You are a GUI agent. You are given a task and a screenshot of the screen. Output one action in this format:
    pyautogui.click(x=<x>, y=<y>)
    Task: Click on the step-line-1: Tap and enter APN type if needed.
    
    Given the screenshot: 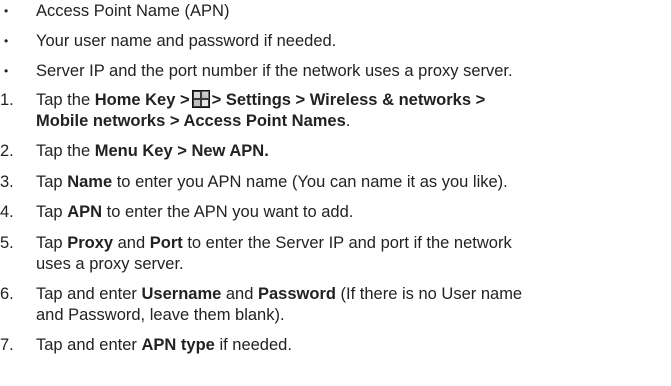 What is the action you would take?
    pyautogui.click(x=351, y=345)
    